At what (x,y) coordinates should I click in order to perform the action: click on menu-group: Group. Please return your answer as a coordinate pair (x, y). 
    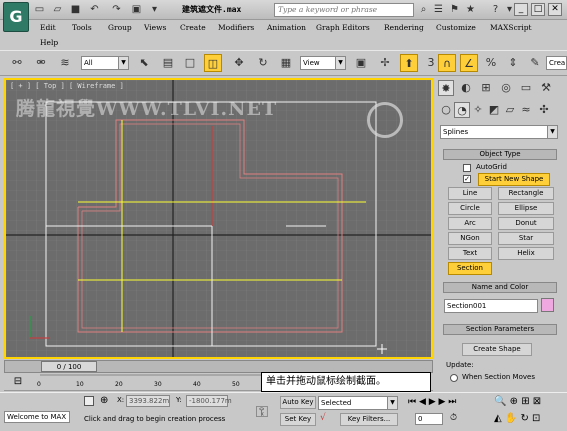
    Looking at the image, I should click on (120, 27).